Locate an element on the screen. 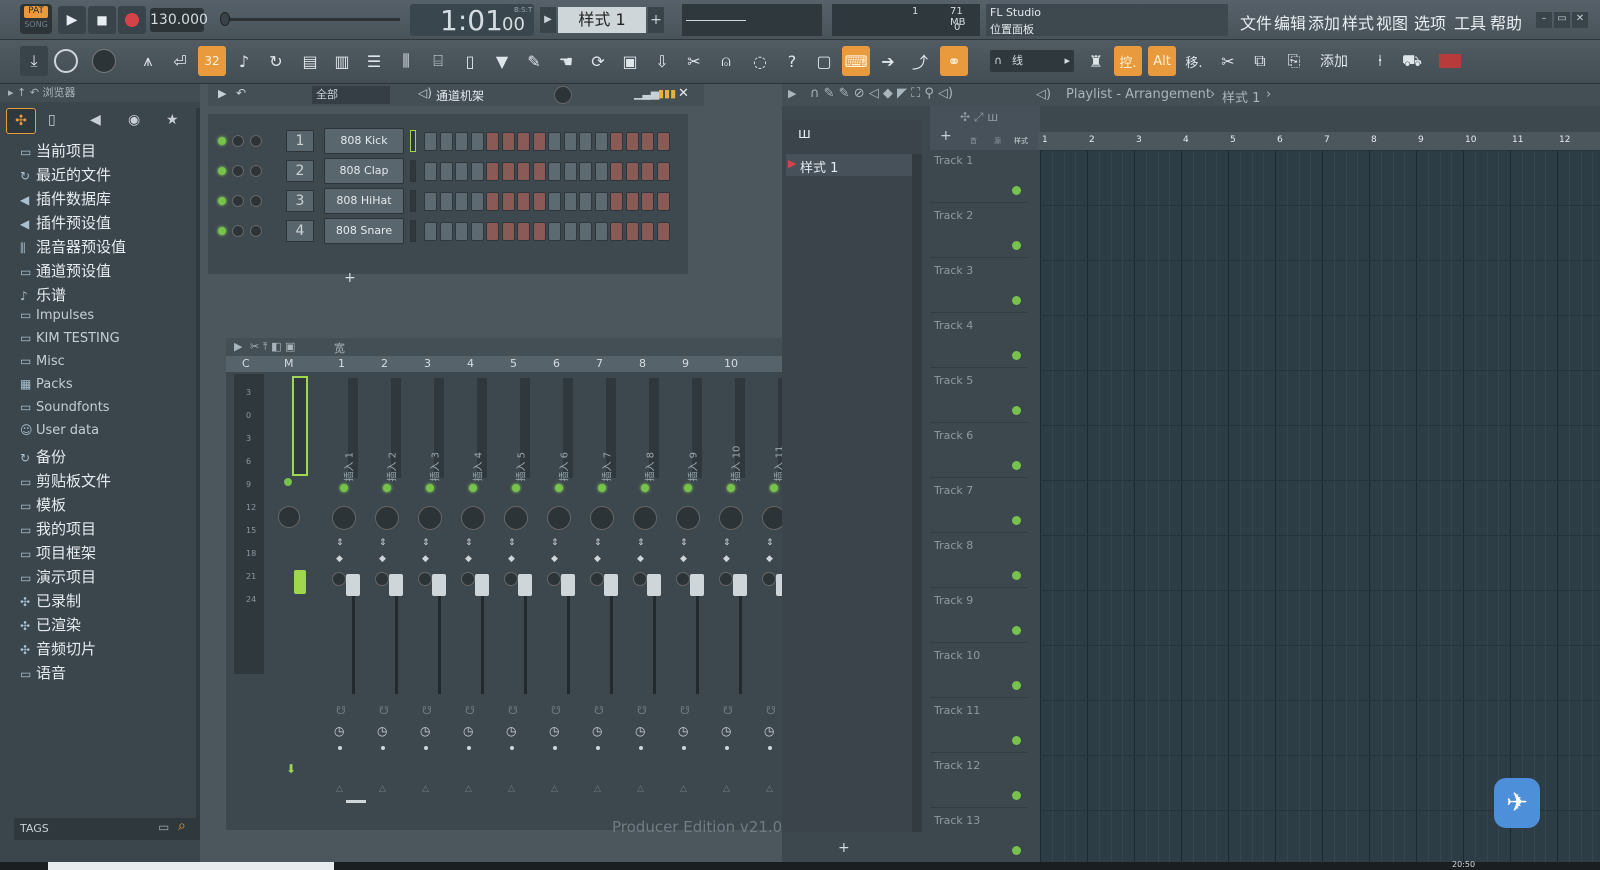 The width and height of the screenshot is (1600, 870). arrow-right-icon: ➔ is located at coordinates (888, 61).